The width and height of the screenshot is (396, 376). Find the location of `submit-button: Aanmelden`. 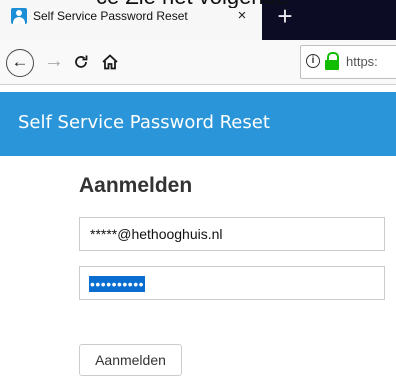

submit-button: Aanmelden is located at coordinates (130, 360).